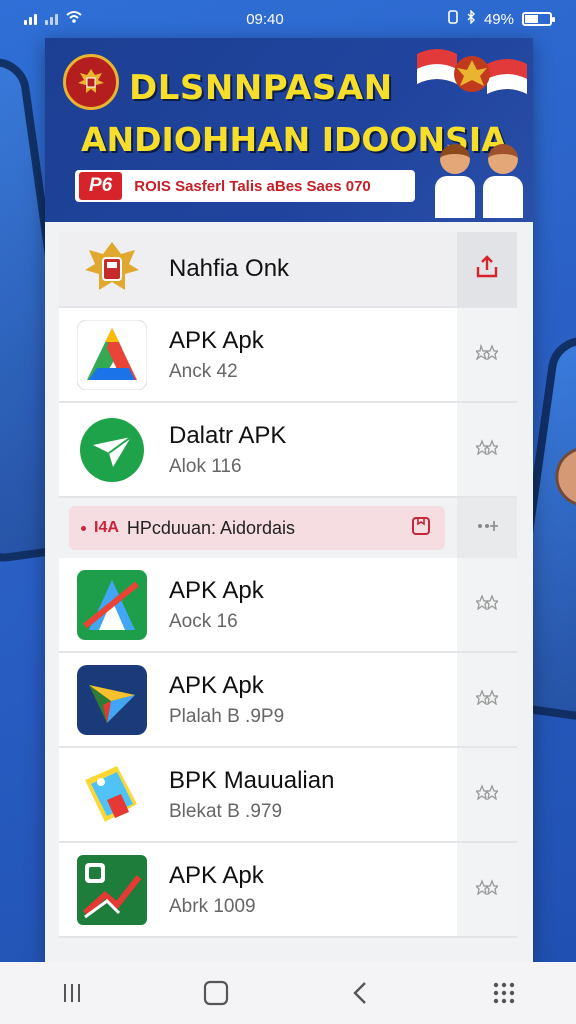 This screenshot has height=1024, width=576. What do you see at coordinates (226, 811) in the screenshot?
I see `app-sub: Blekat B .979` at bounding box center [226, 811].